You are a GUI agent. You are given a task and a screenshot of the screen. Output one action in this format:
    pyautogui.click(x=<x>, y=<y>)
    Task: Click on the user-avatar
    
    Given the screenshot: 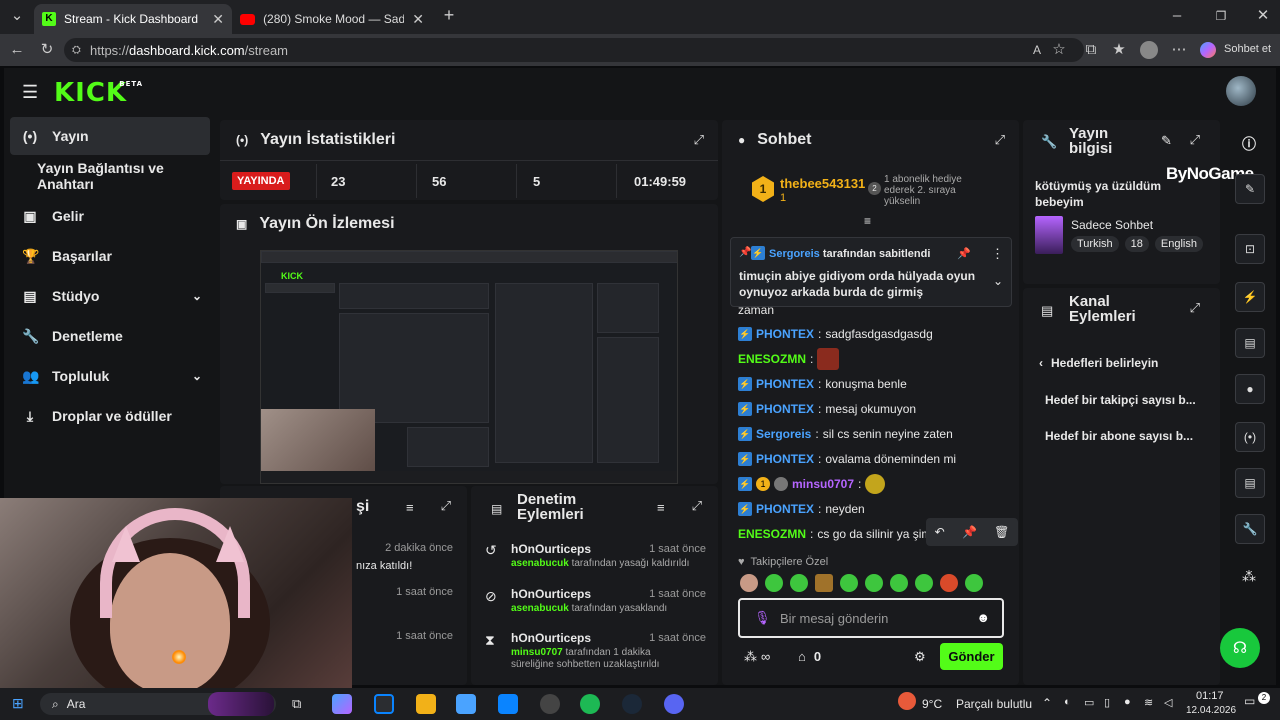 What is the action you would take?
    pyautogui.click(x=1241, y=91)
    